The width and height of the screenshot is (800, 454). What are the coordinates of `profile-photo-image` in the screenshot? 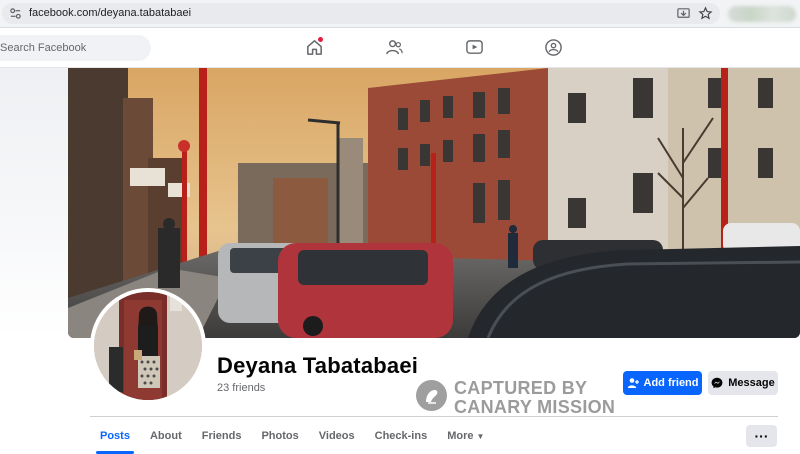 It's located at (148, 346).